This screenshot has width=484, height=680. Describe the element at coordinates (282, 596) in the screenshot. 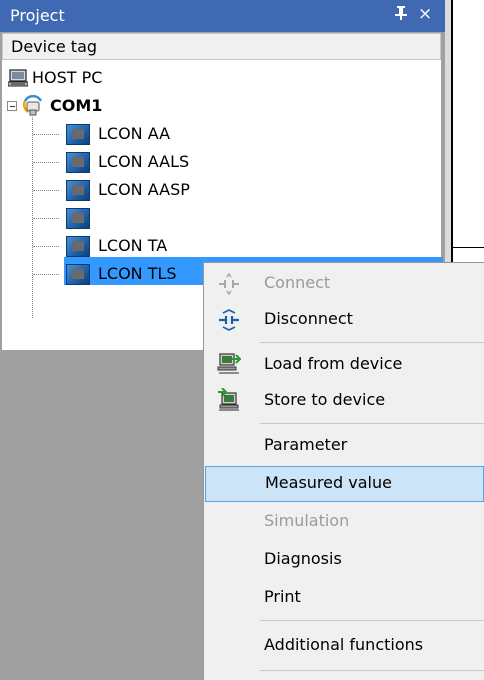

I see `menu-item-label: Print` at that location.